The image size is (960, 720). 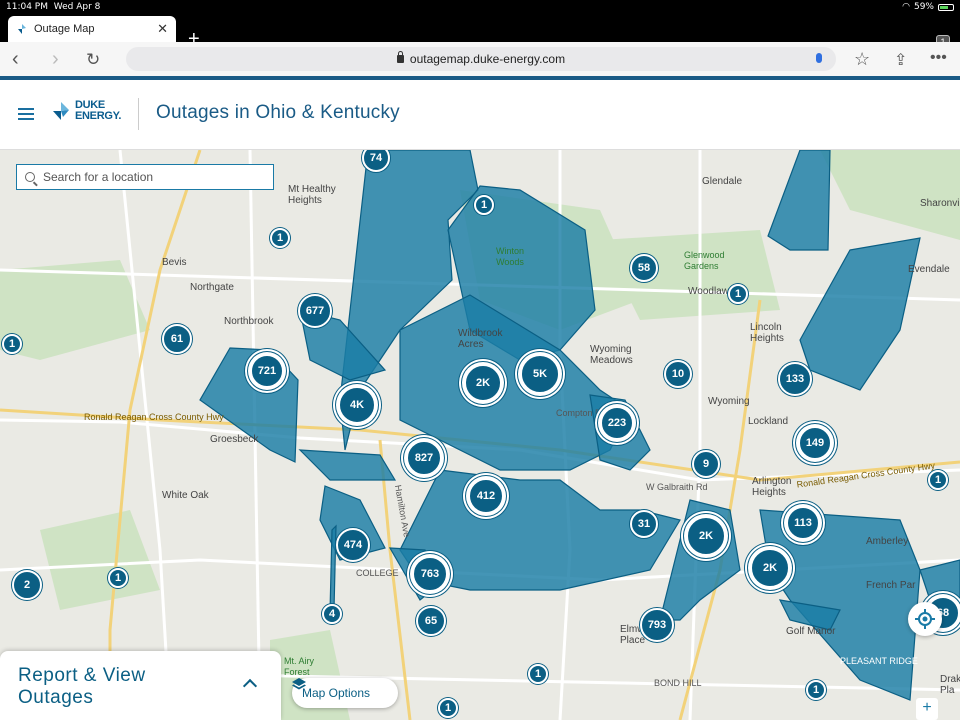 I want to click on duke-energy-logo: DUKE ENERGY., so click(x=86, y=111).